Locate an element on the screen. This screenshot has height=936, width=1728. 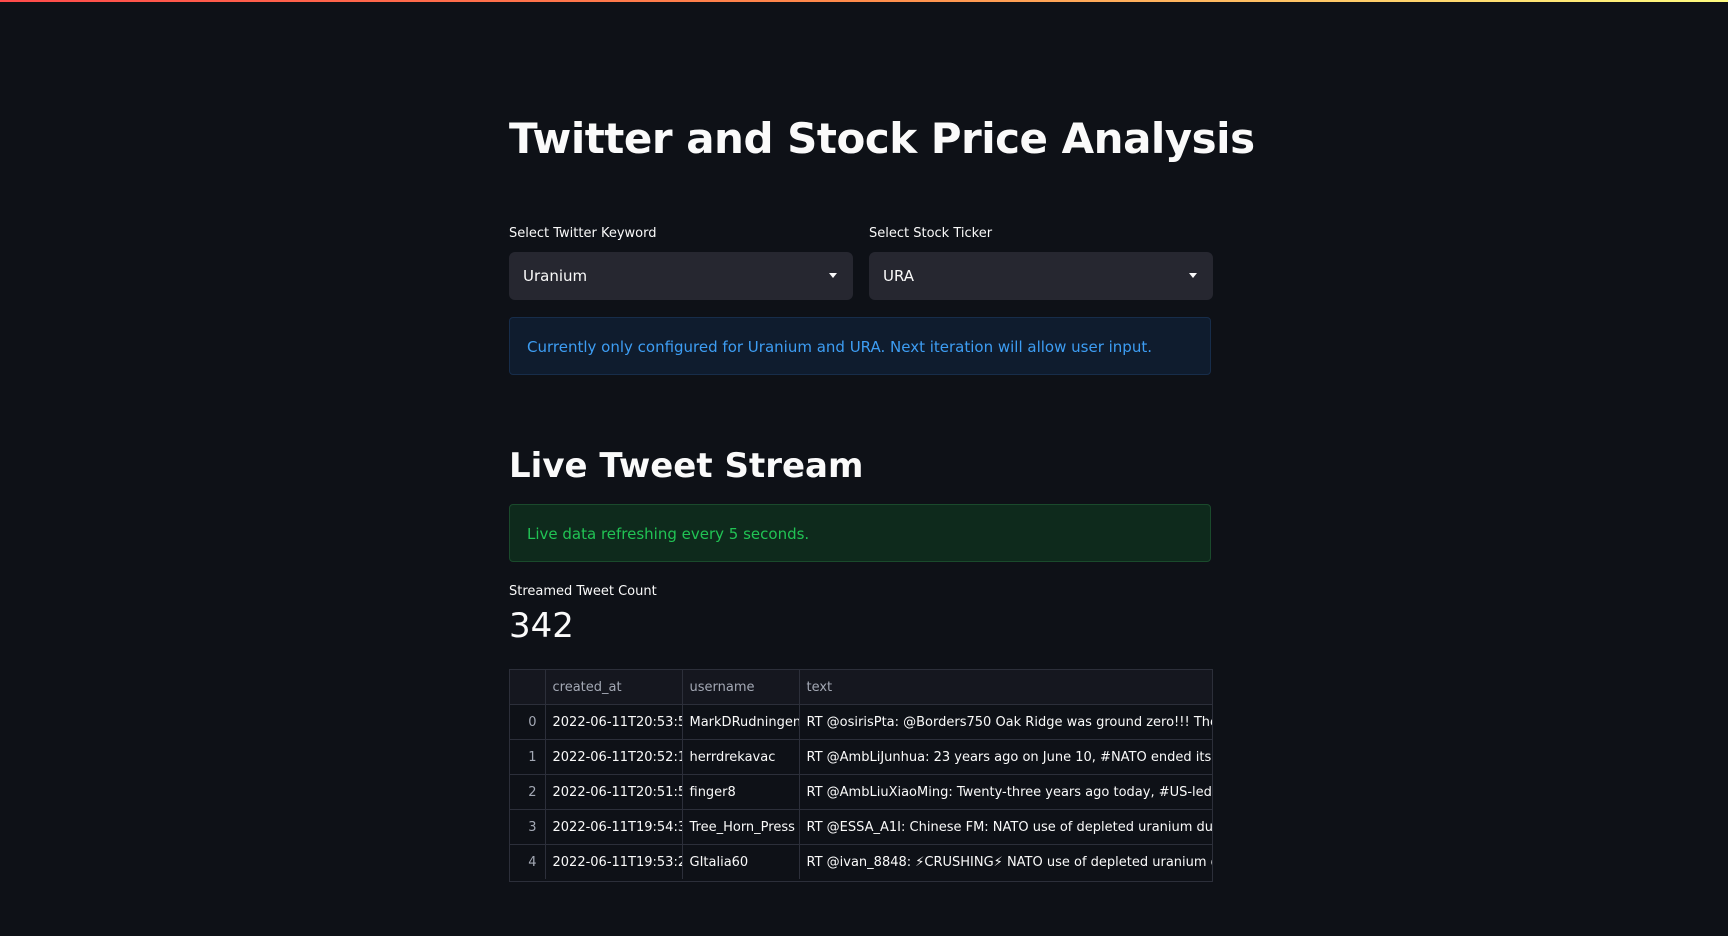
row-index: 0 is located at coordinates (528, 722).